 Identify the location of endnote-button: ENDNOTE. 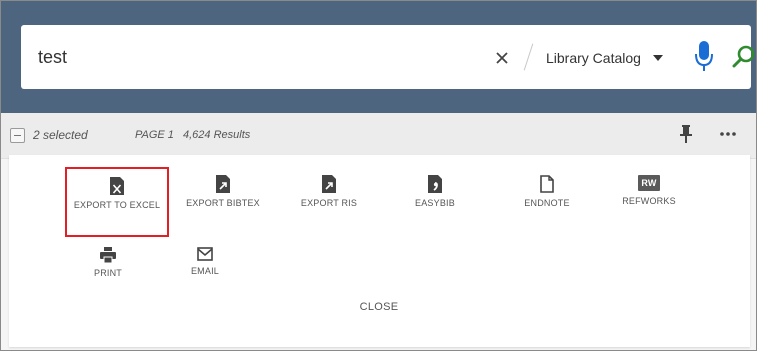
(547, 192).